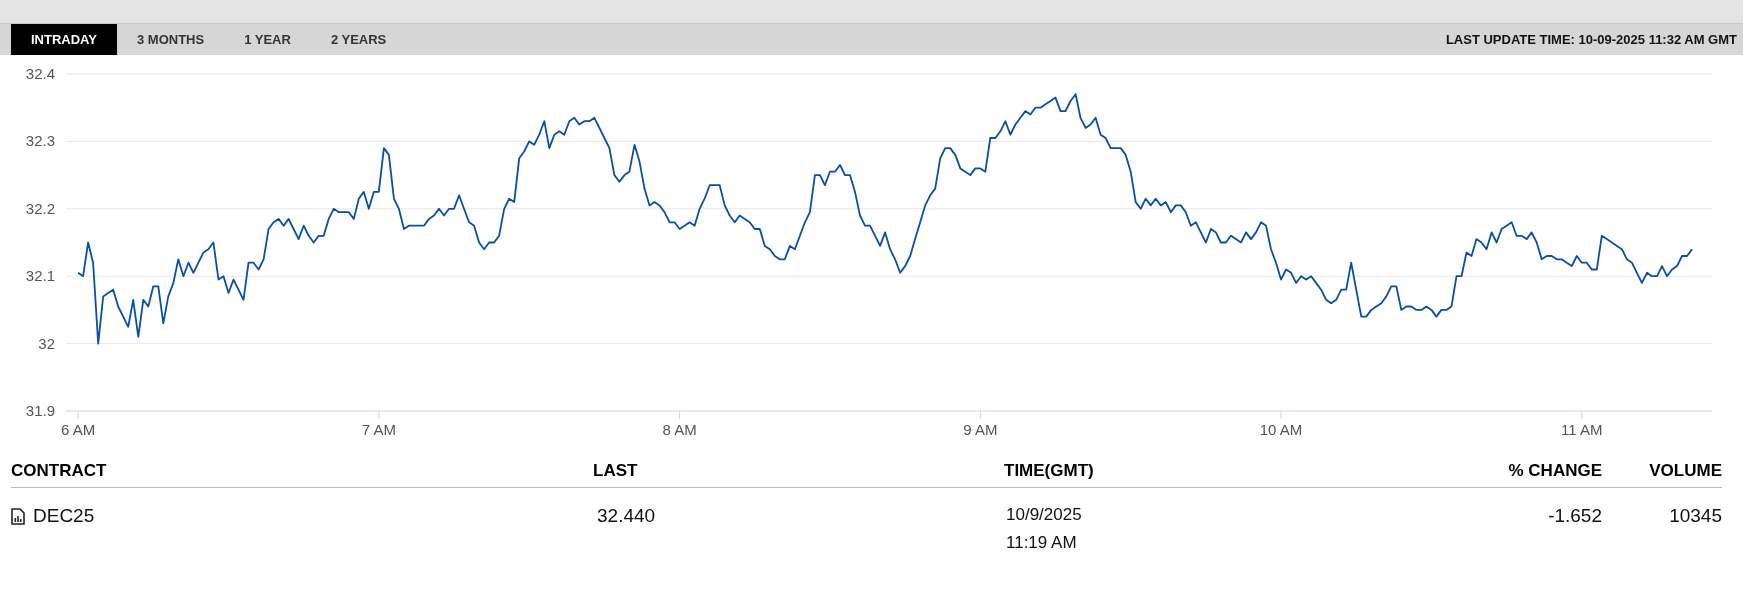  I want to click on y-tick-label: 32.1, so click(40, 276).